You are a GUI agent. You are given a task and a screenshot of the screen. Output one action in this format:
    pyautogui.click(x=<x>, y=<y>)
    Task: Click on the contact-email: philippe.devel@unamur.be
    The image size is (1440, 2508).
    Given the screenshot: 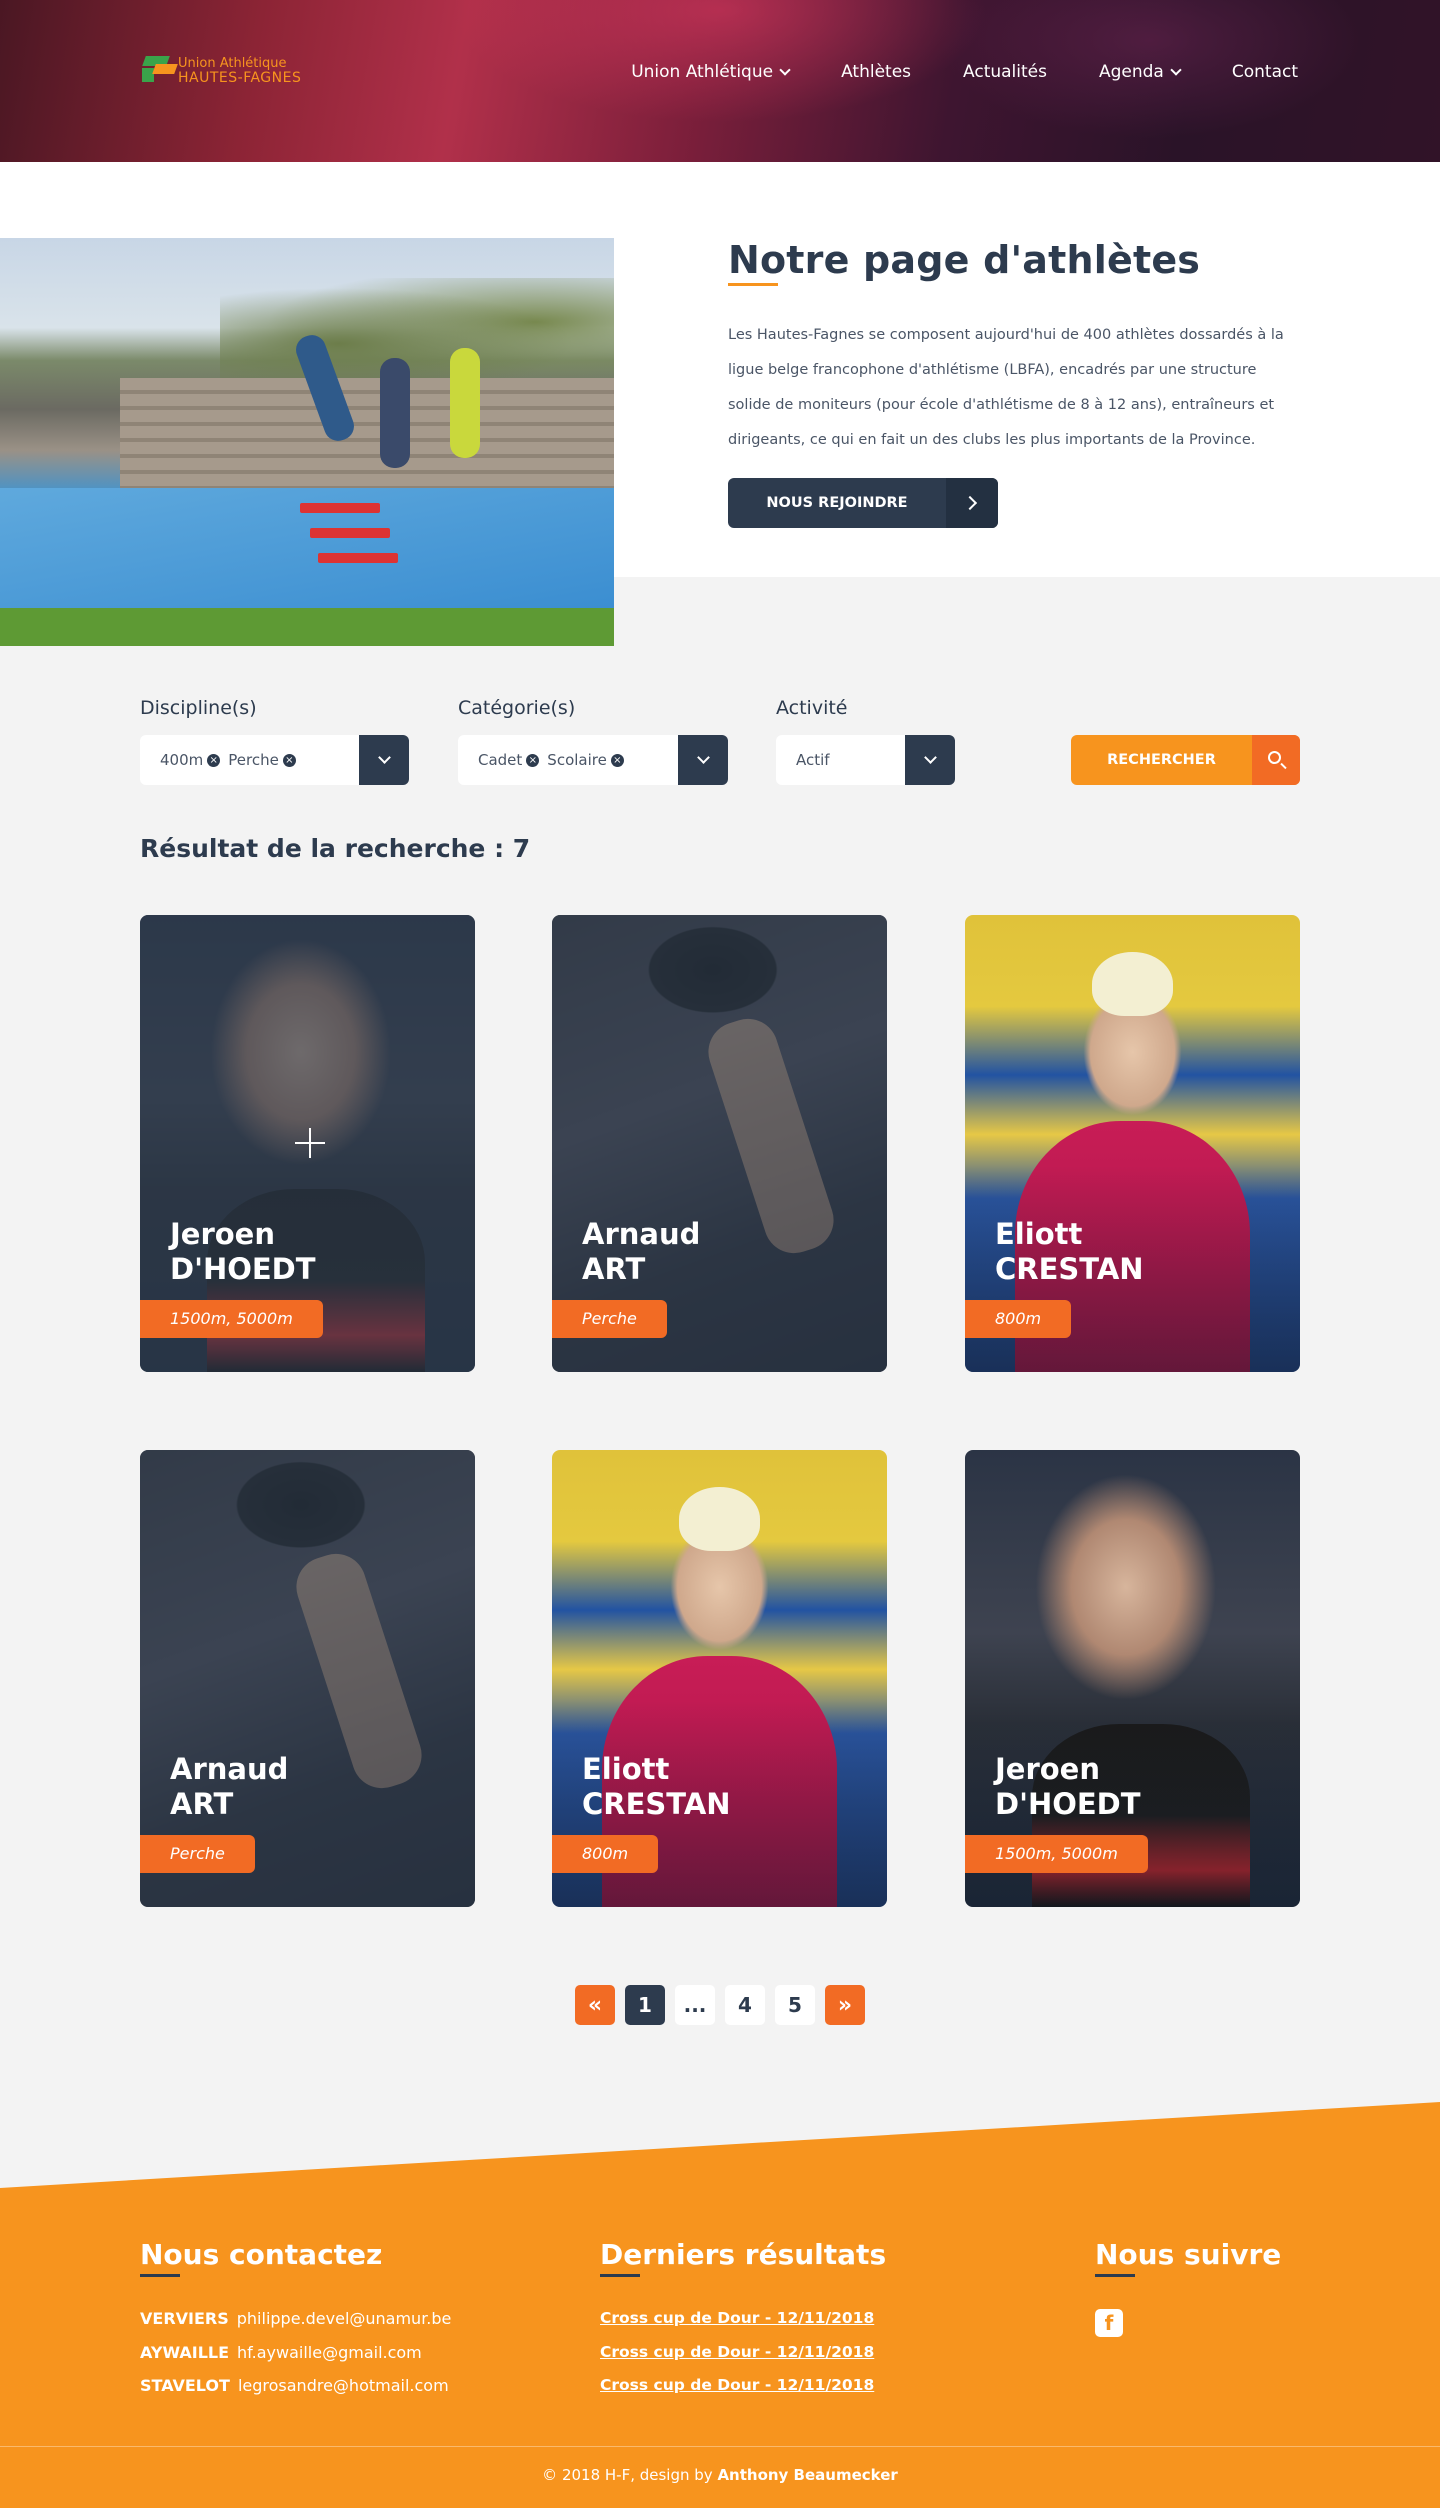 What is the action you would take?
    pyautogui.click(x=344, y=2318)
    